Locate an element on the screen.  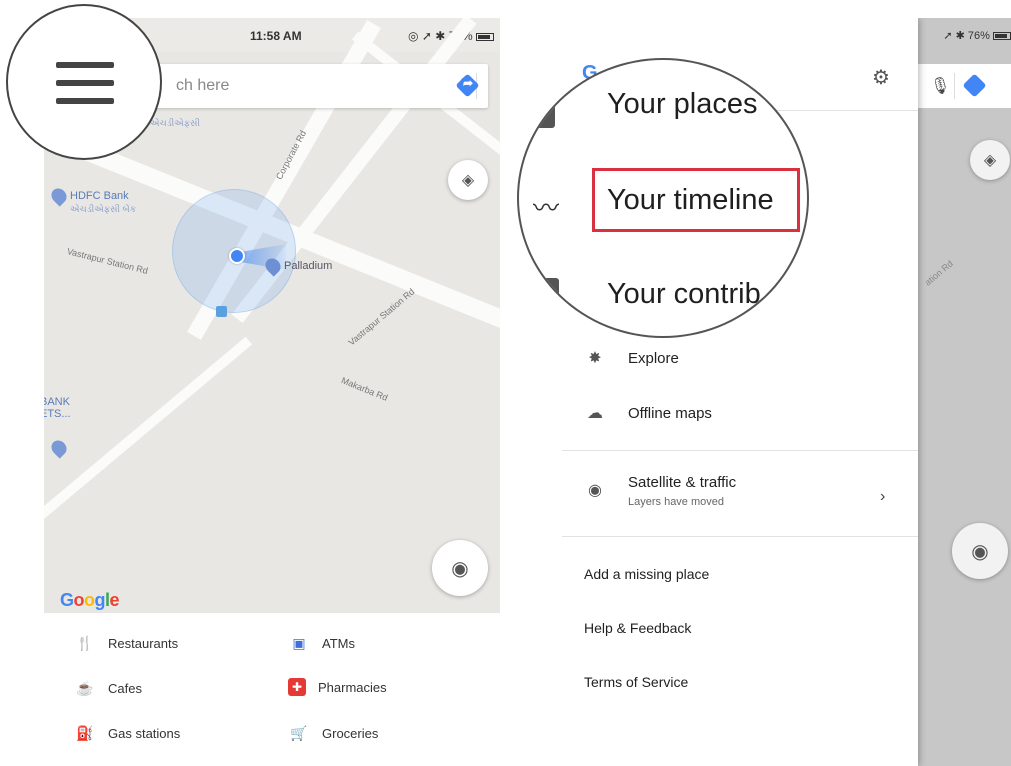
help-feedback-link: Help & Feedback is located at coordinates (637, 628).